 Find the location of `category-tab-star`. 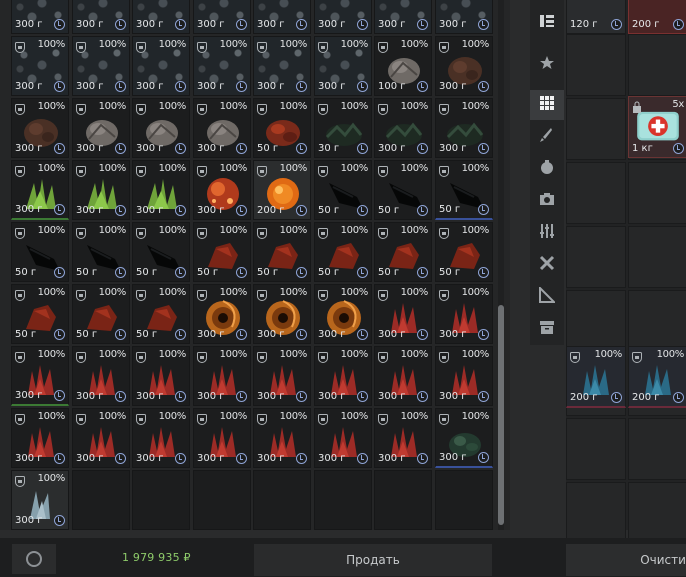

category-tab-star is located at coordinates (547, 65).